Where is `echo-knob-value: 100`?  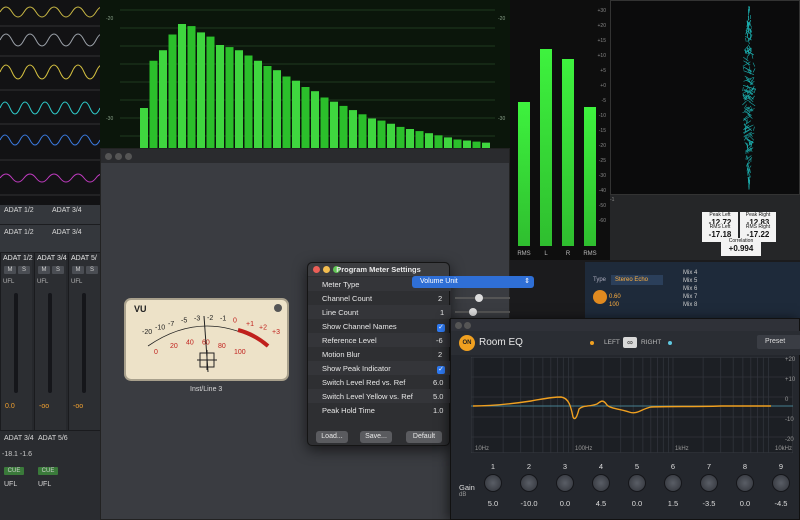 echo-knob-value: 100 is located at coordinates (614, 305).